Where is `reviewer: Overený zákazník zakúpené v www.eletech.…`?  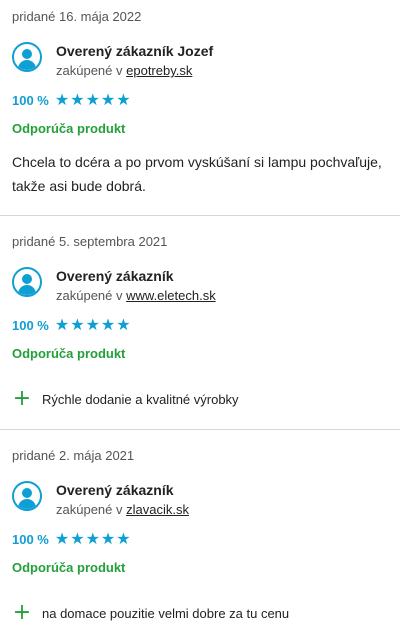 reviewer: Overený zákazník zakúpené v www.eletech.… is located at coordinates (114, 286).